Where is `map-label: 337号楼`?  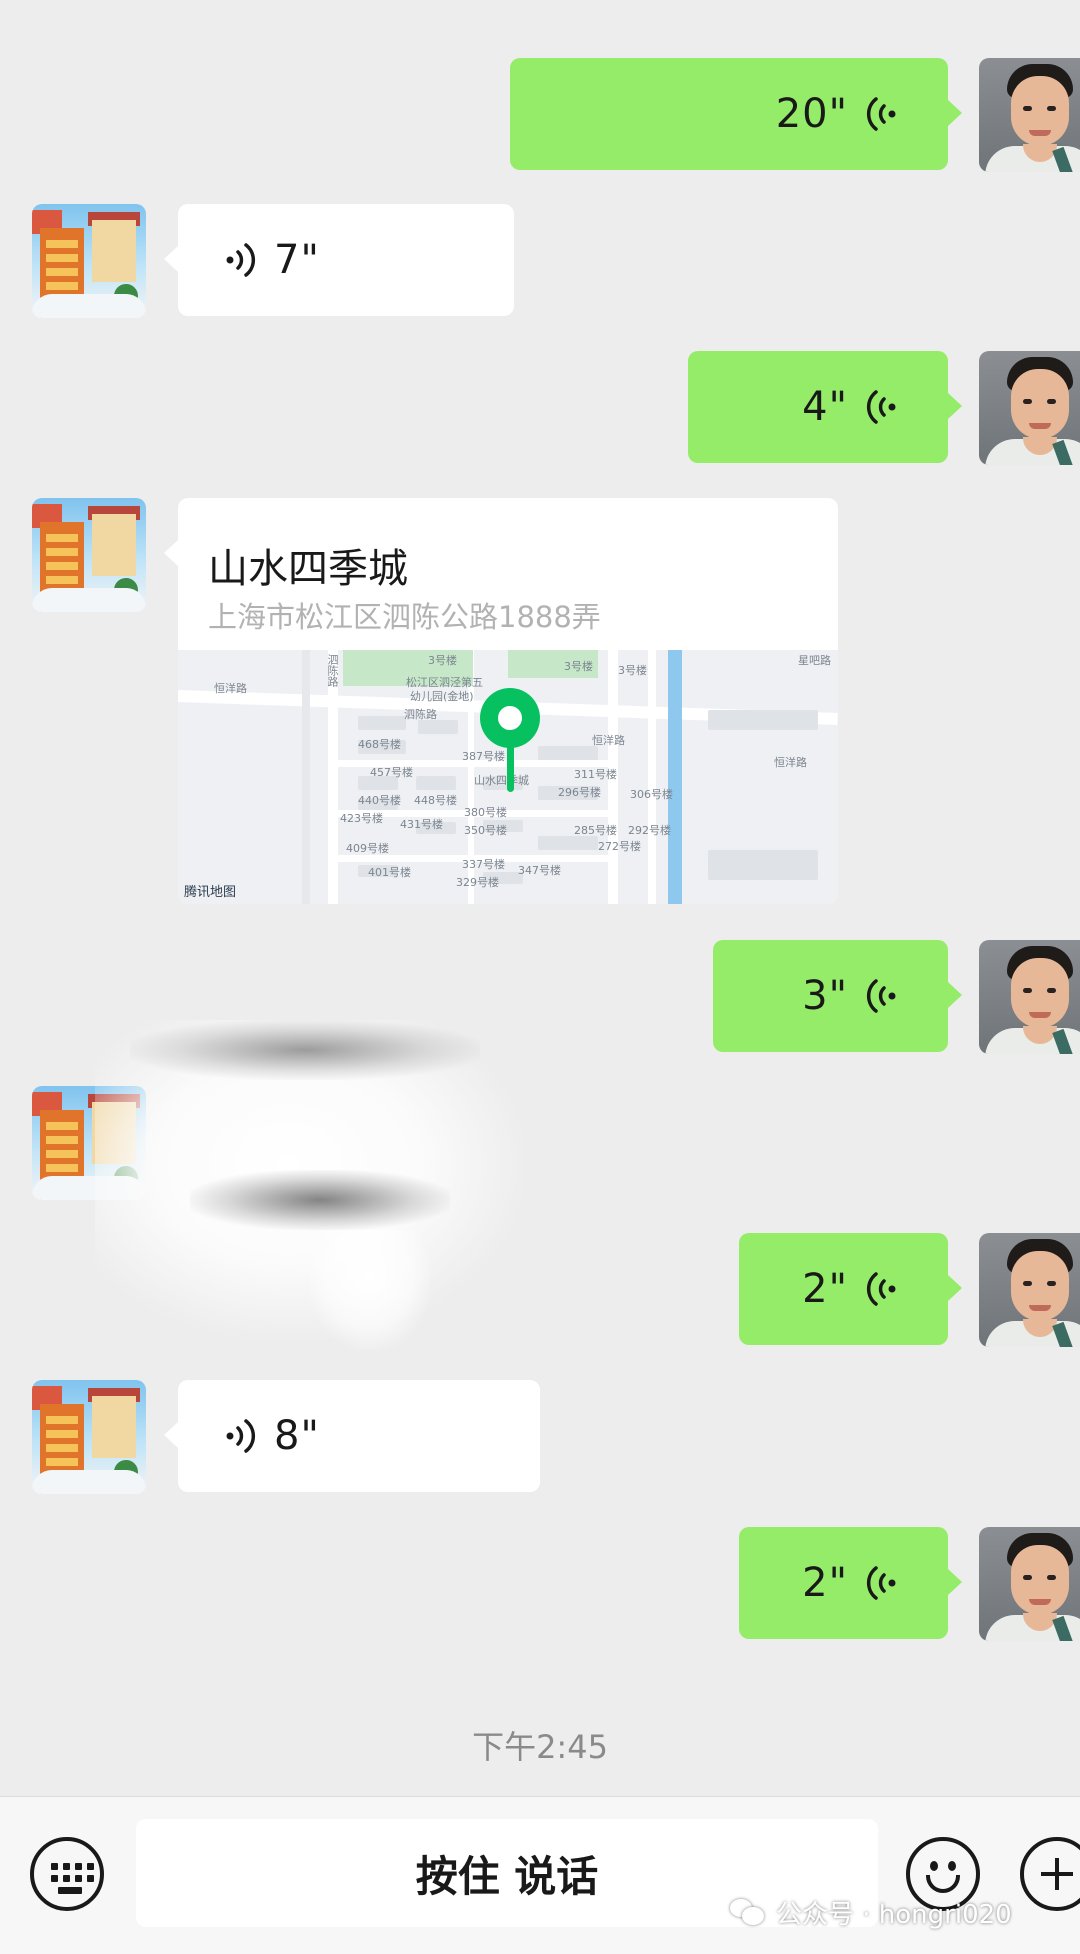 map-label: 337号楼 is located at coordinates (483, 864).